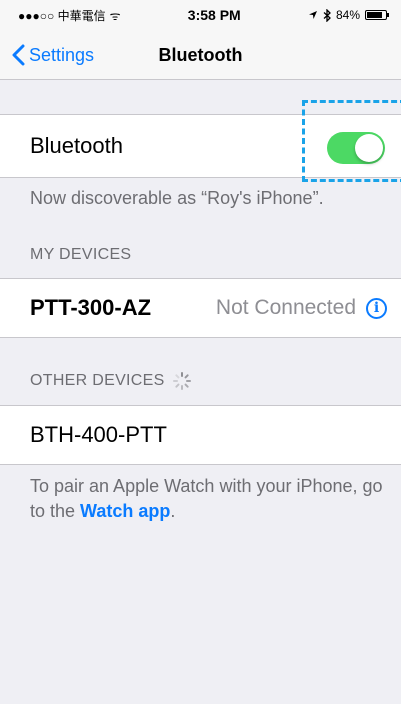 Image resolution: width=401 pixels, height=704 pixels. Describe the element at coordinates (312, 15) in the screenshot. I see `location-arrow-icon` at that location.